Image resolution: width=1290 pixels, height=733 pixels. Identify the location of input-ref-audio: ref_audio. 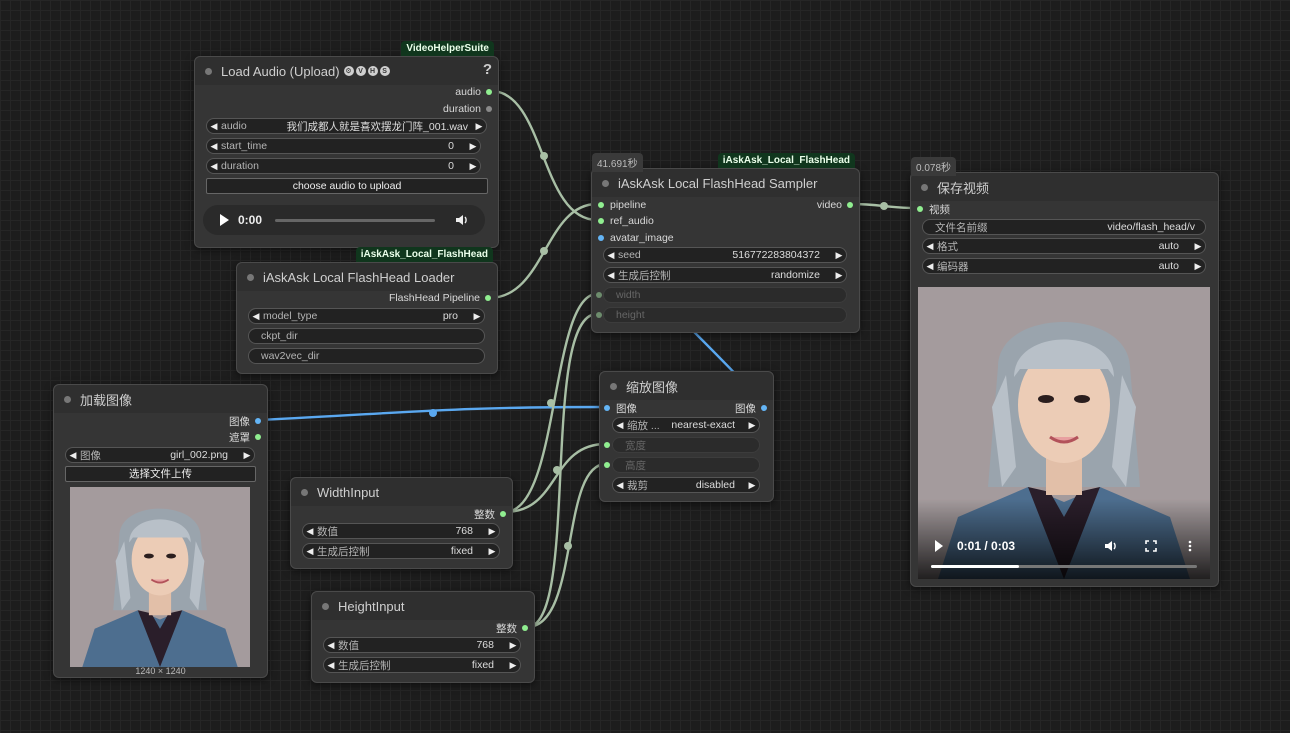
(626, 221).